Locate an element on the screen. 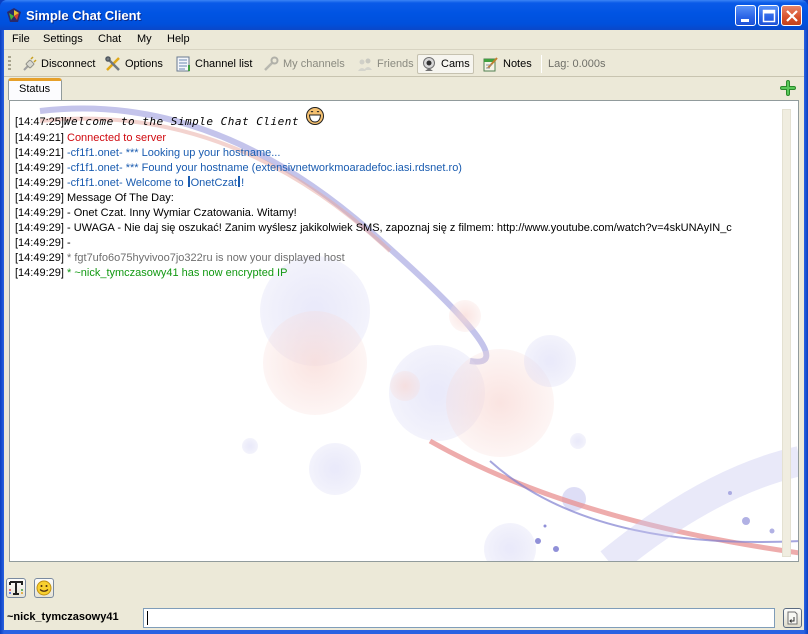 Image resolution: width=808 pixels, height=634 pixels. friends-label: Friends is located at coordinates (395, 64).